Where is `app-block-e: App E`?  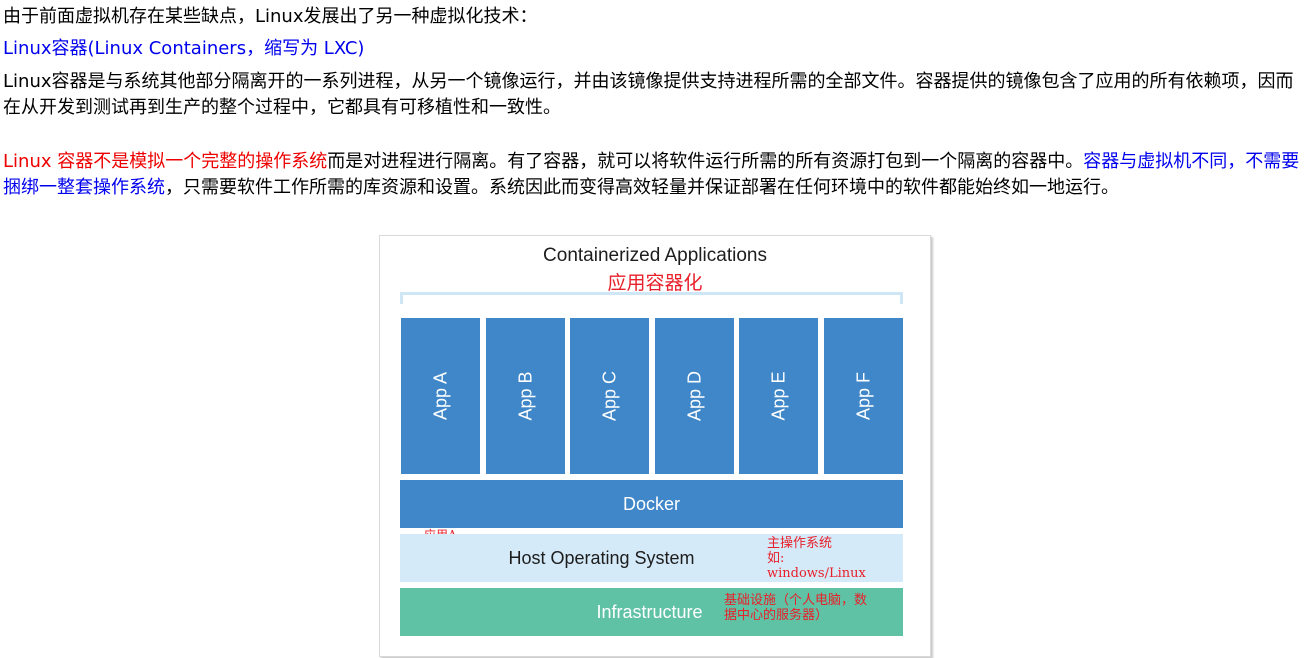
app-block-e: App E is located at coordinates (778, 396).